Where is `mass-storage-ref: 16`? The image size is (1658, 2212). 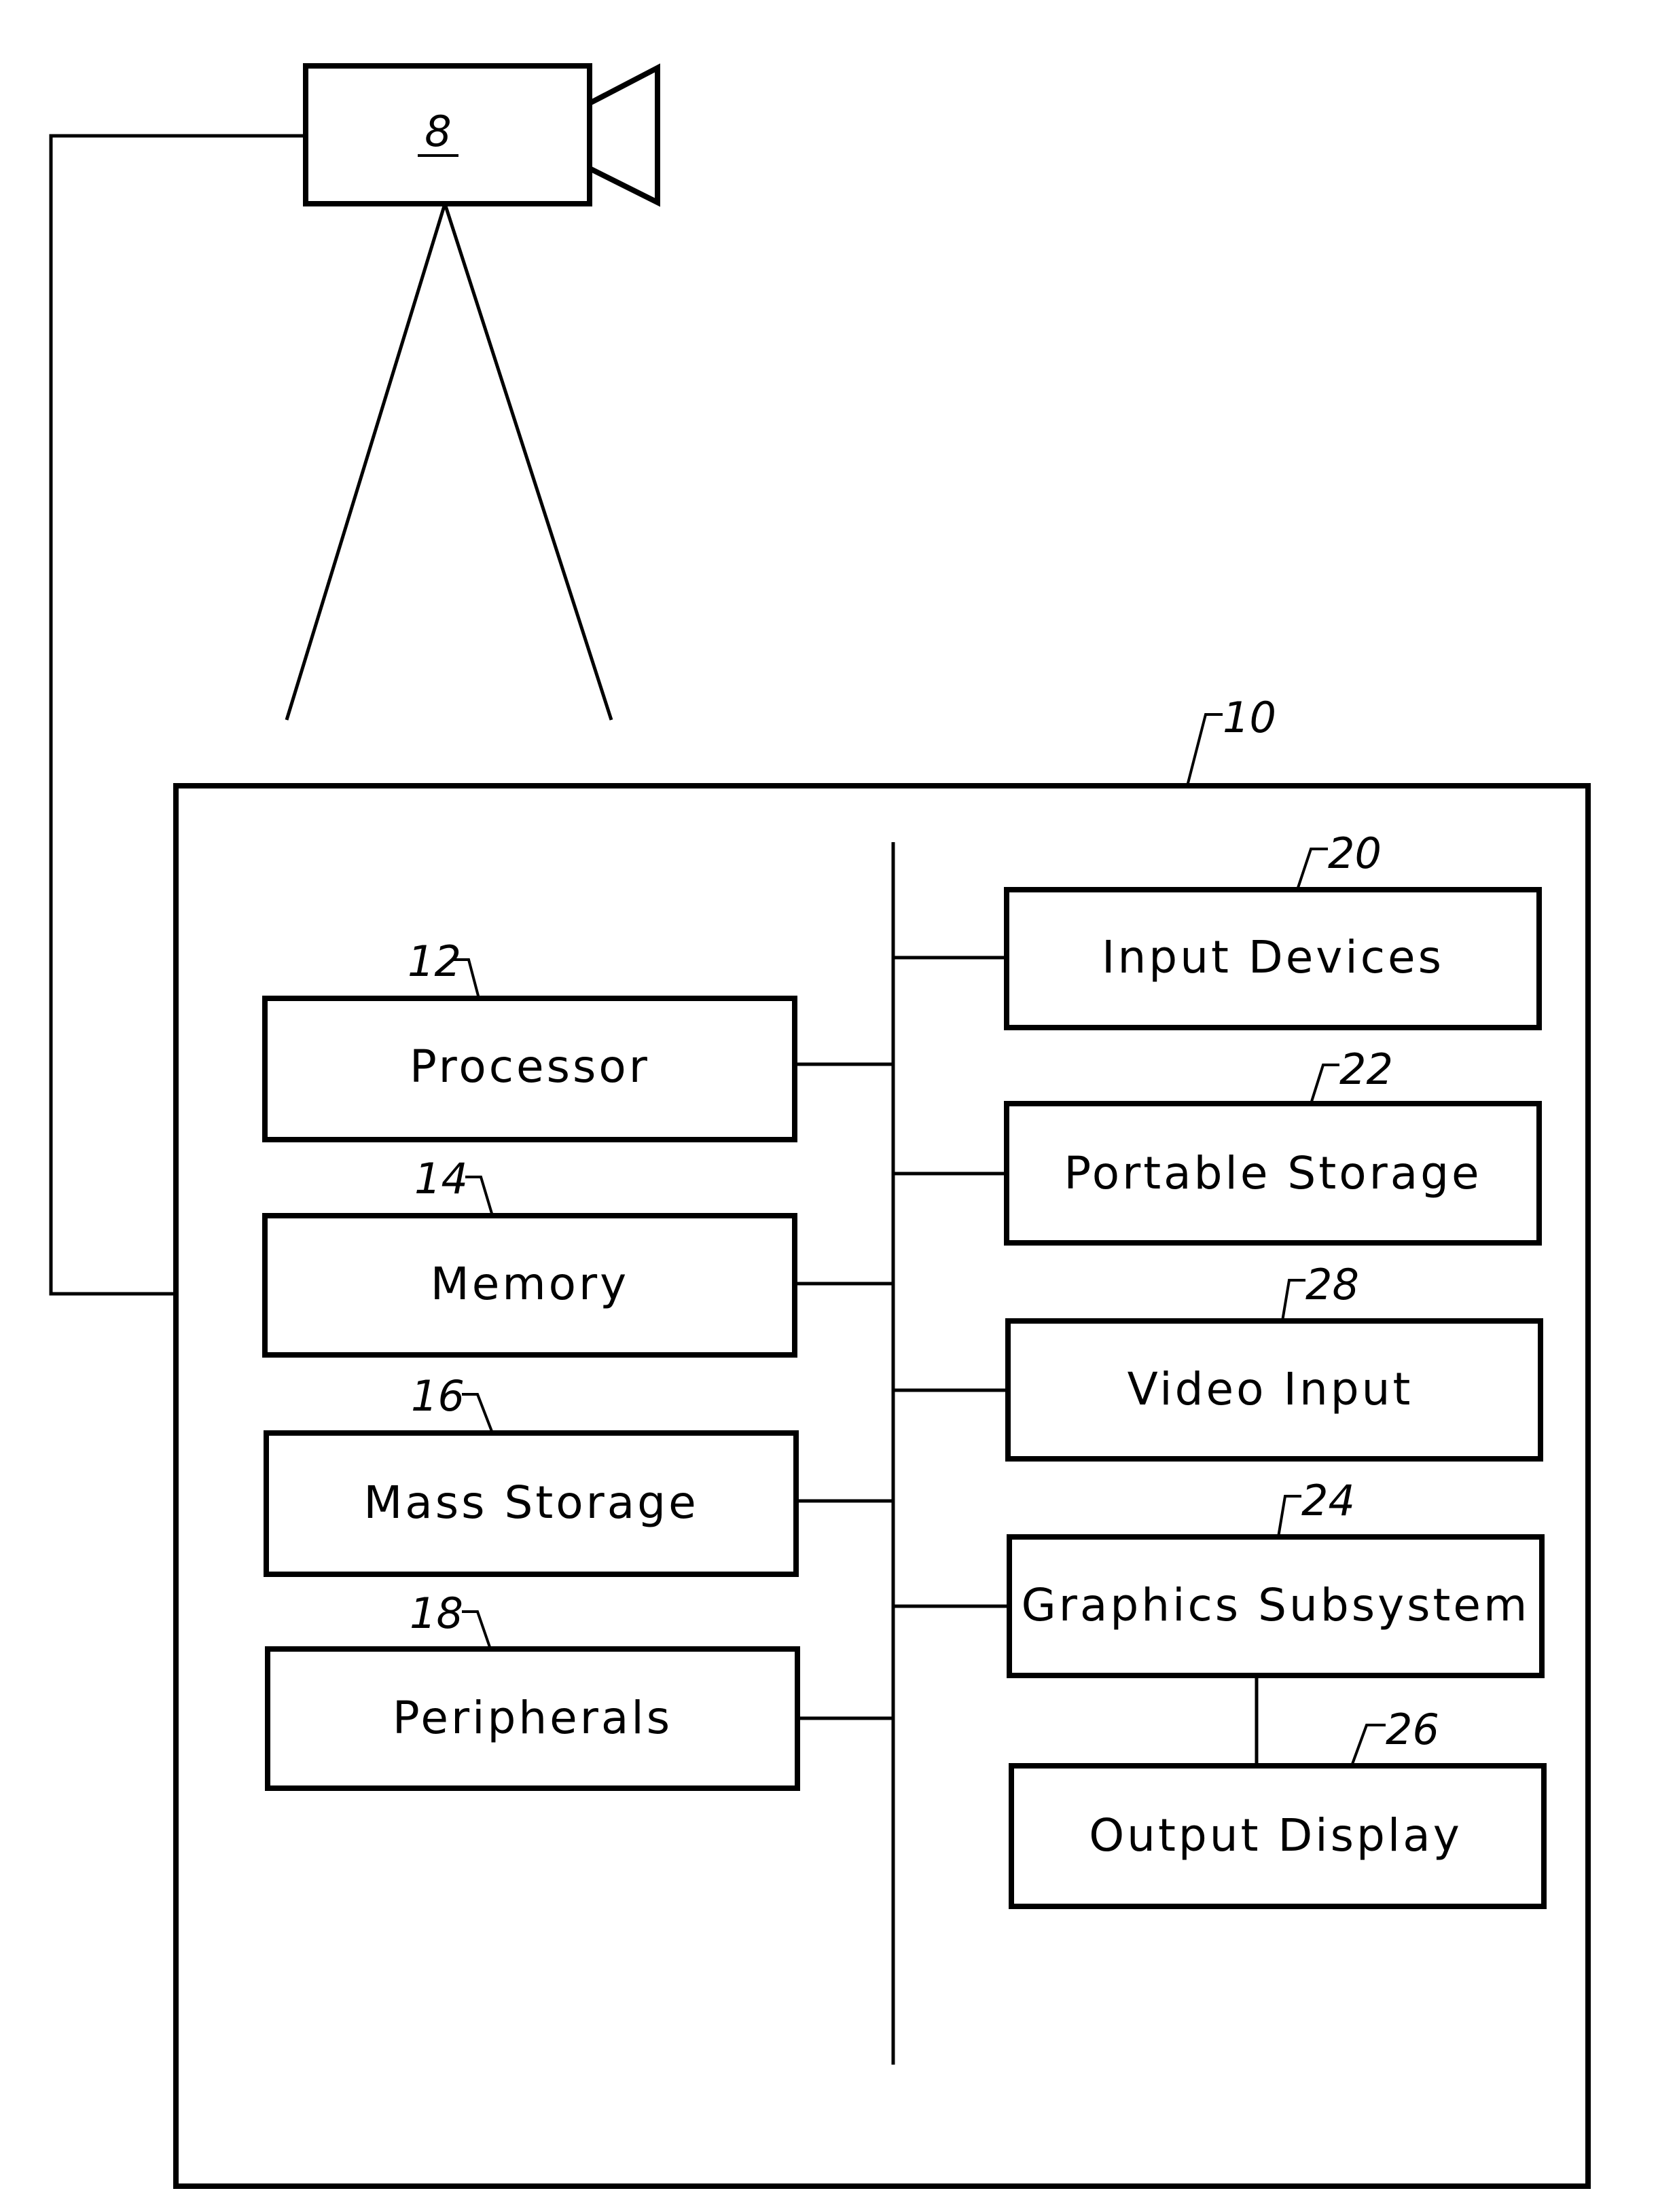 mass-storage-ref: 16 is located at coordinates (438, 1396).